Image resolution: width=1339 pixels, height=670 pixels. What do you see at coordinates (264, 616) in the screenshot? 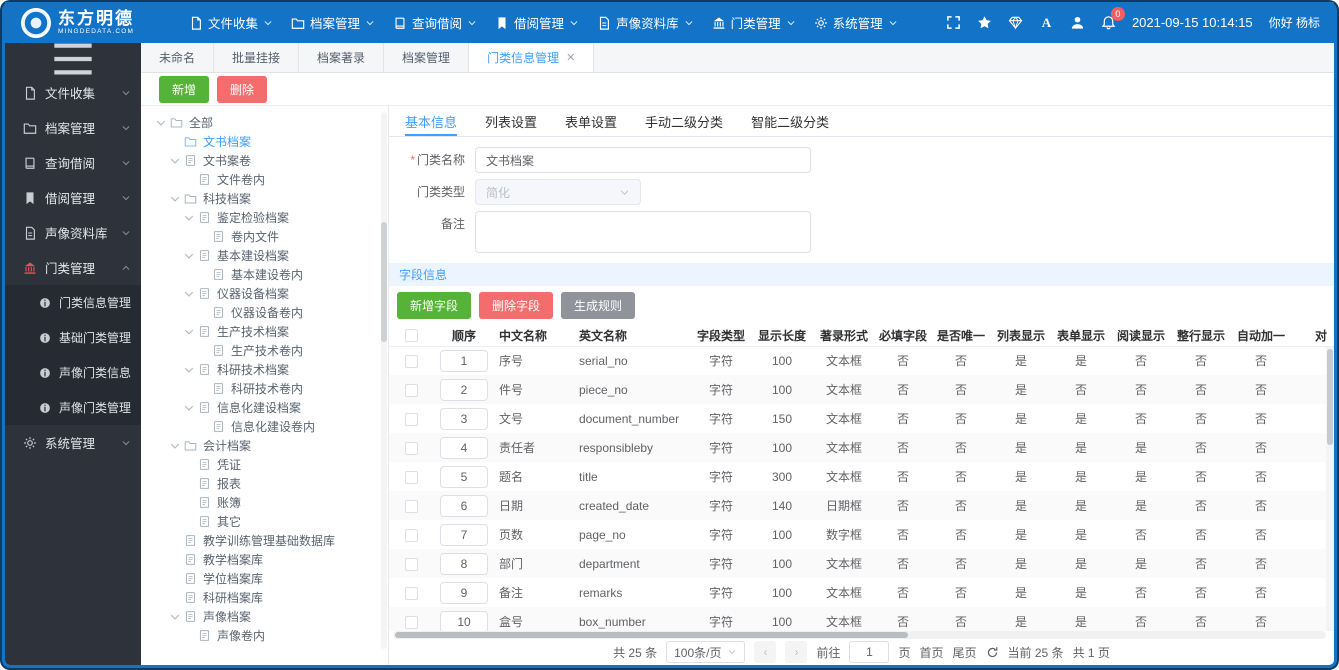
I see `tree-node: 声像档案` at bounding box center [264, 616].